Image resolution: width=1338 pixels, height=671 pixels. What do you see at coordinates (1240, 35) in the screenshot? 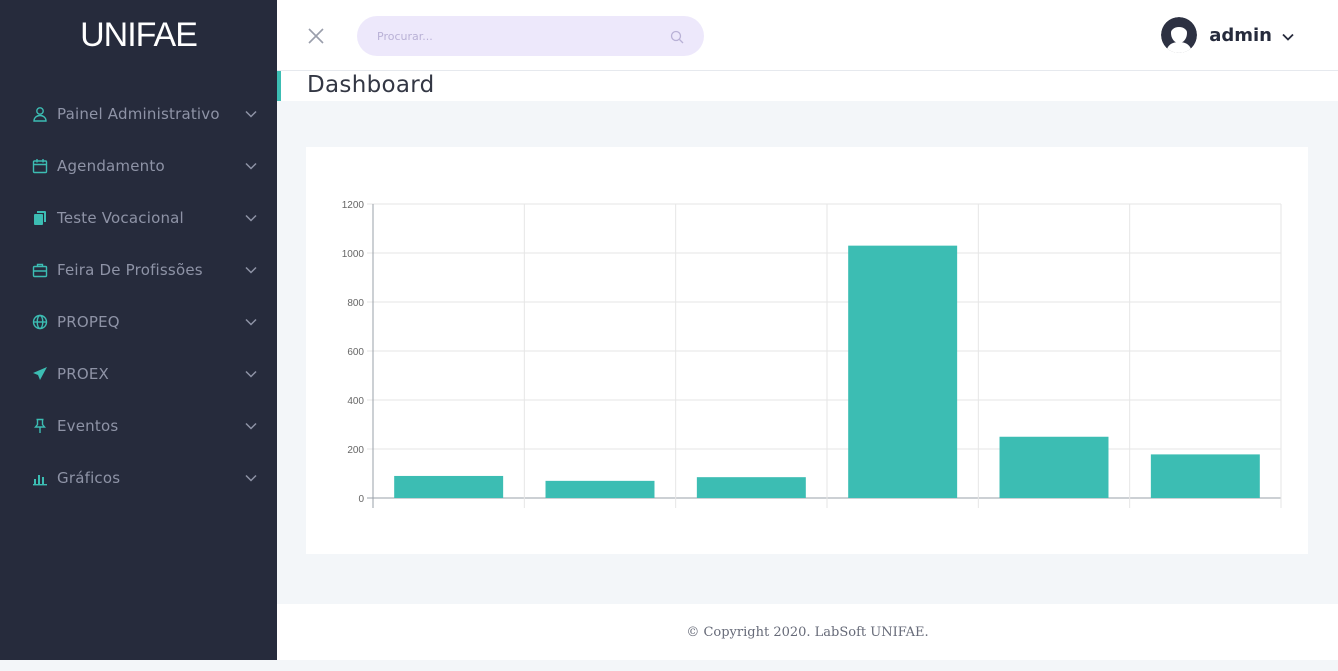
I see `user-name: admin` at bounding box center [1240, 35].